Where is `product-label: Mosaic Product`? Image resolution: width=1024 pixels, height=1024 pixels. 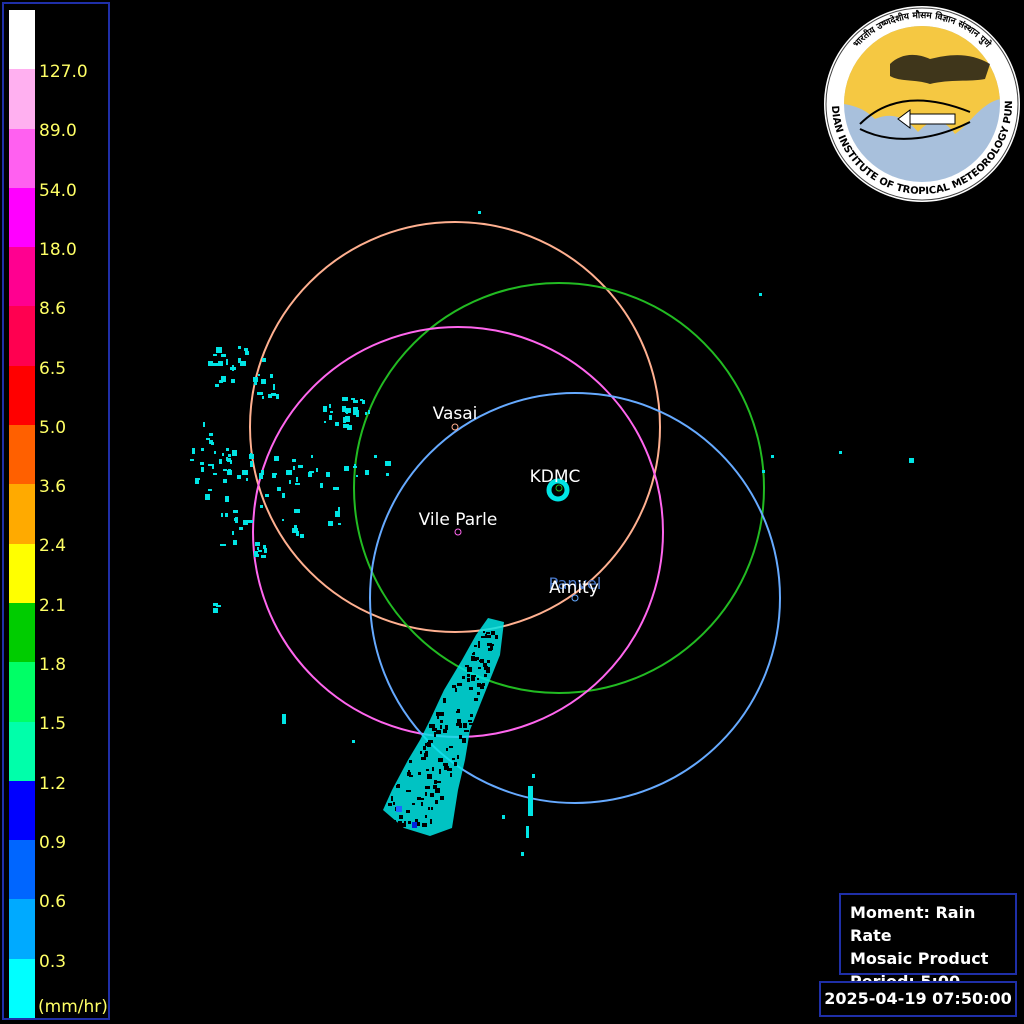 product-label: Mosaic Product is located at coordinates (919, 958).